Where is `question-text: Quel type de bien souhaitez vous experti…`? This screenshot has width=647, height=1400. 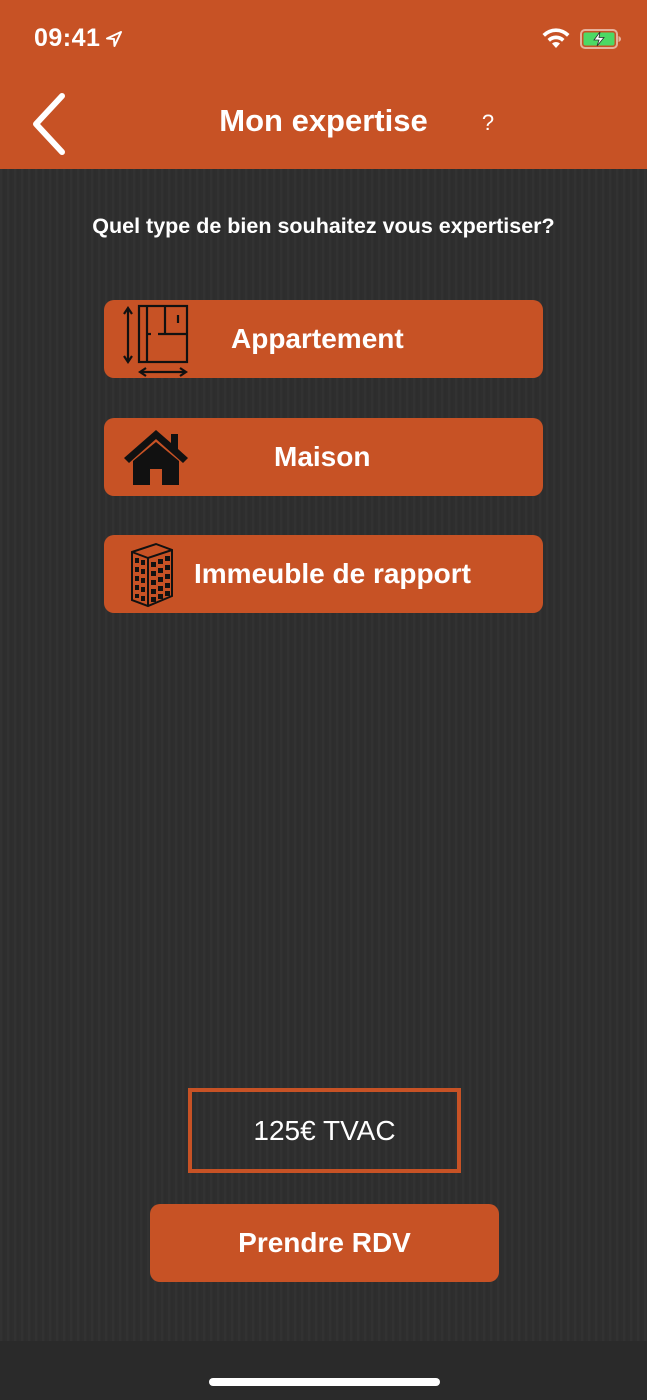
question-text: Quel type de bien souhaitez vous experti… is located at coordinates (323, 226).